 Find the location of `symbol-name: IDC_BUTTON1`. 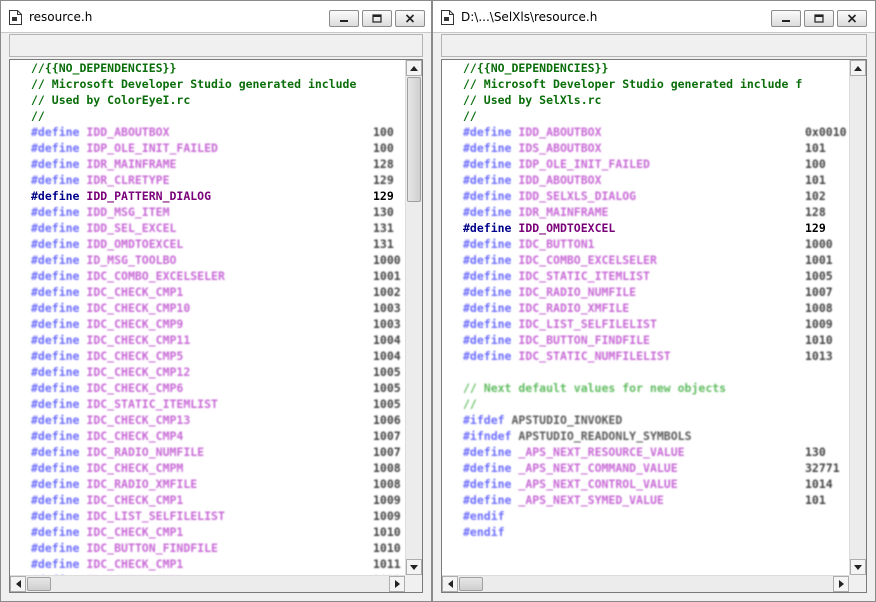

symbol-name: IDC_BUTTON1 is located at coordinates (556, 244).